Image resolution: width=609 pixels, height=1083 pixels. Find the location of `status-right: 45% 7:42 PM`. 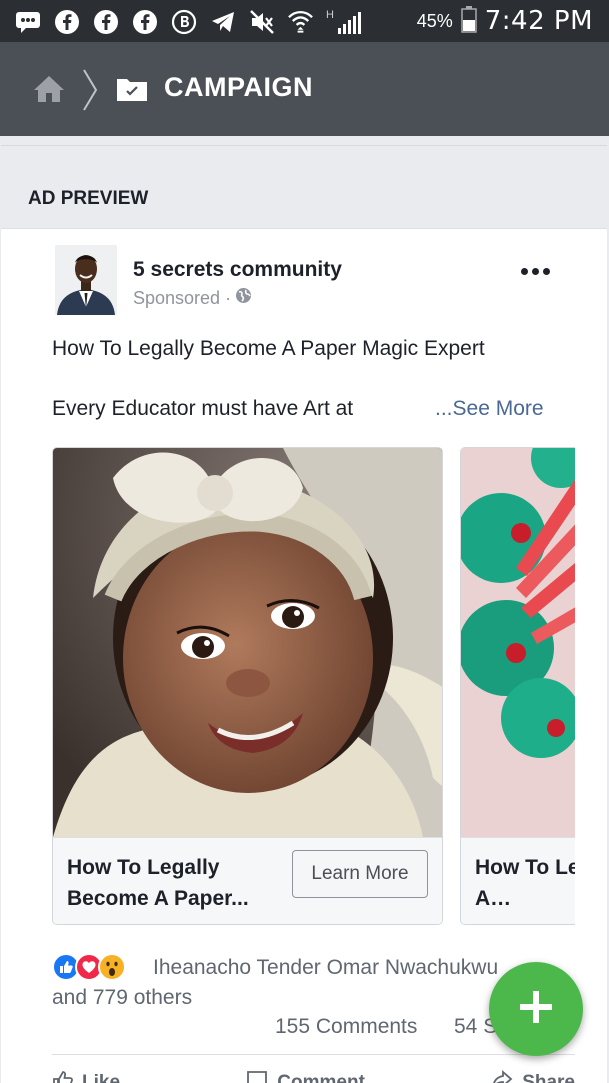

status-right: 45% 7:42 PM is located at coordinates (504, 21).